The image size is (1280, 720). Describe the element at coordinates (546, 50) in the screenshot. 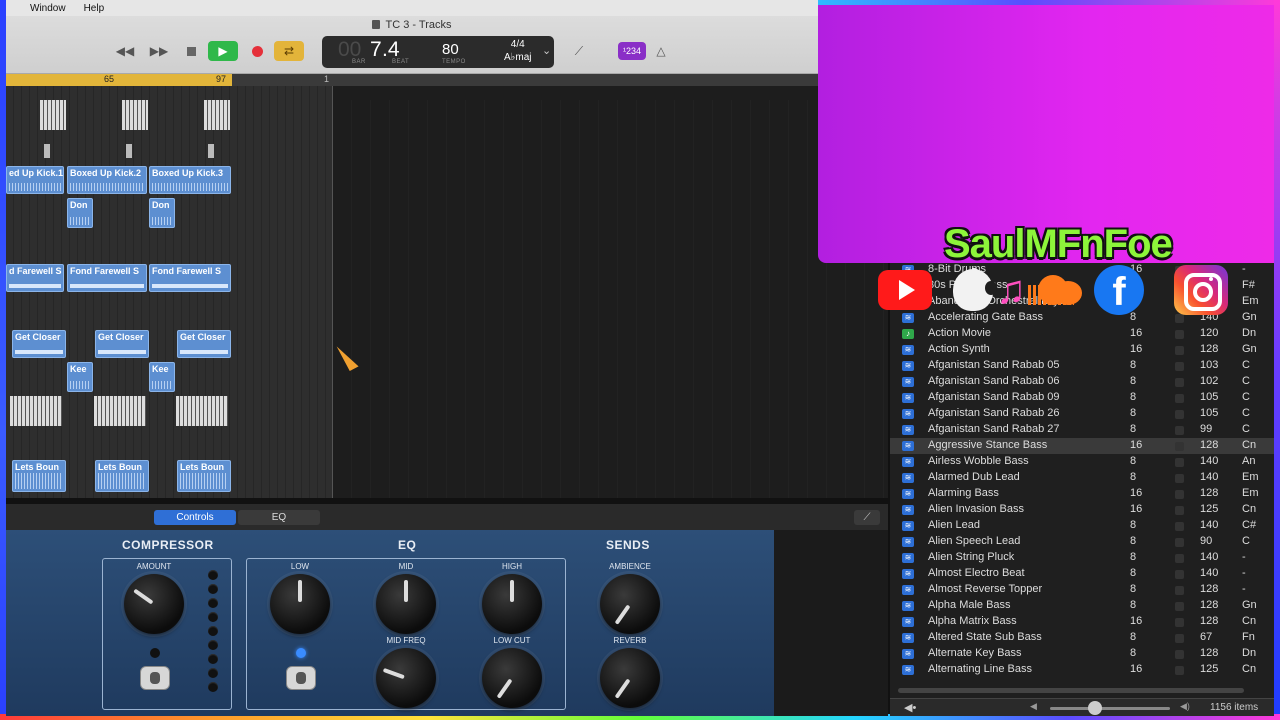

I see `chevron-down-icon: ⌄` at that location.